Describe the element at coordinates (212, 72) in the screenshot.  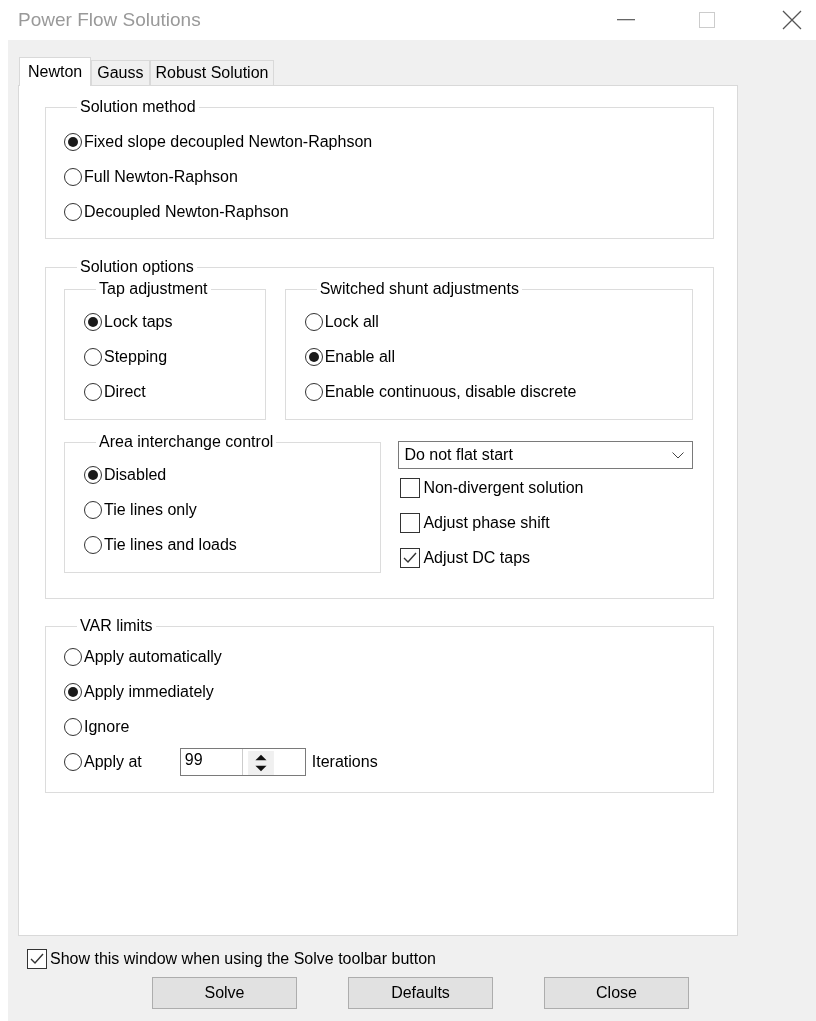
I see `tab: Robust Solution` at that location.